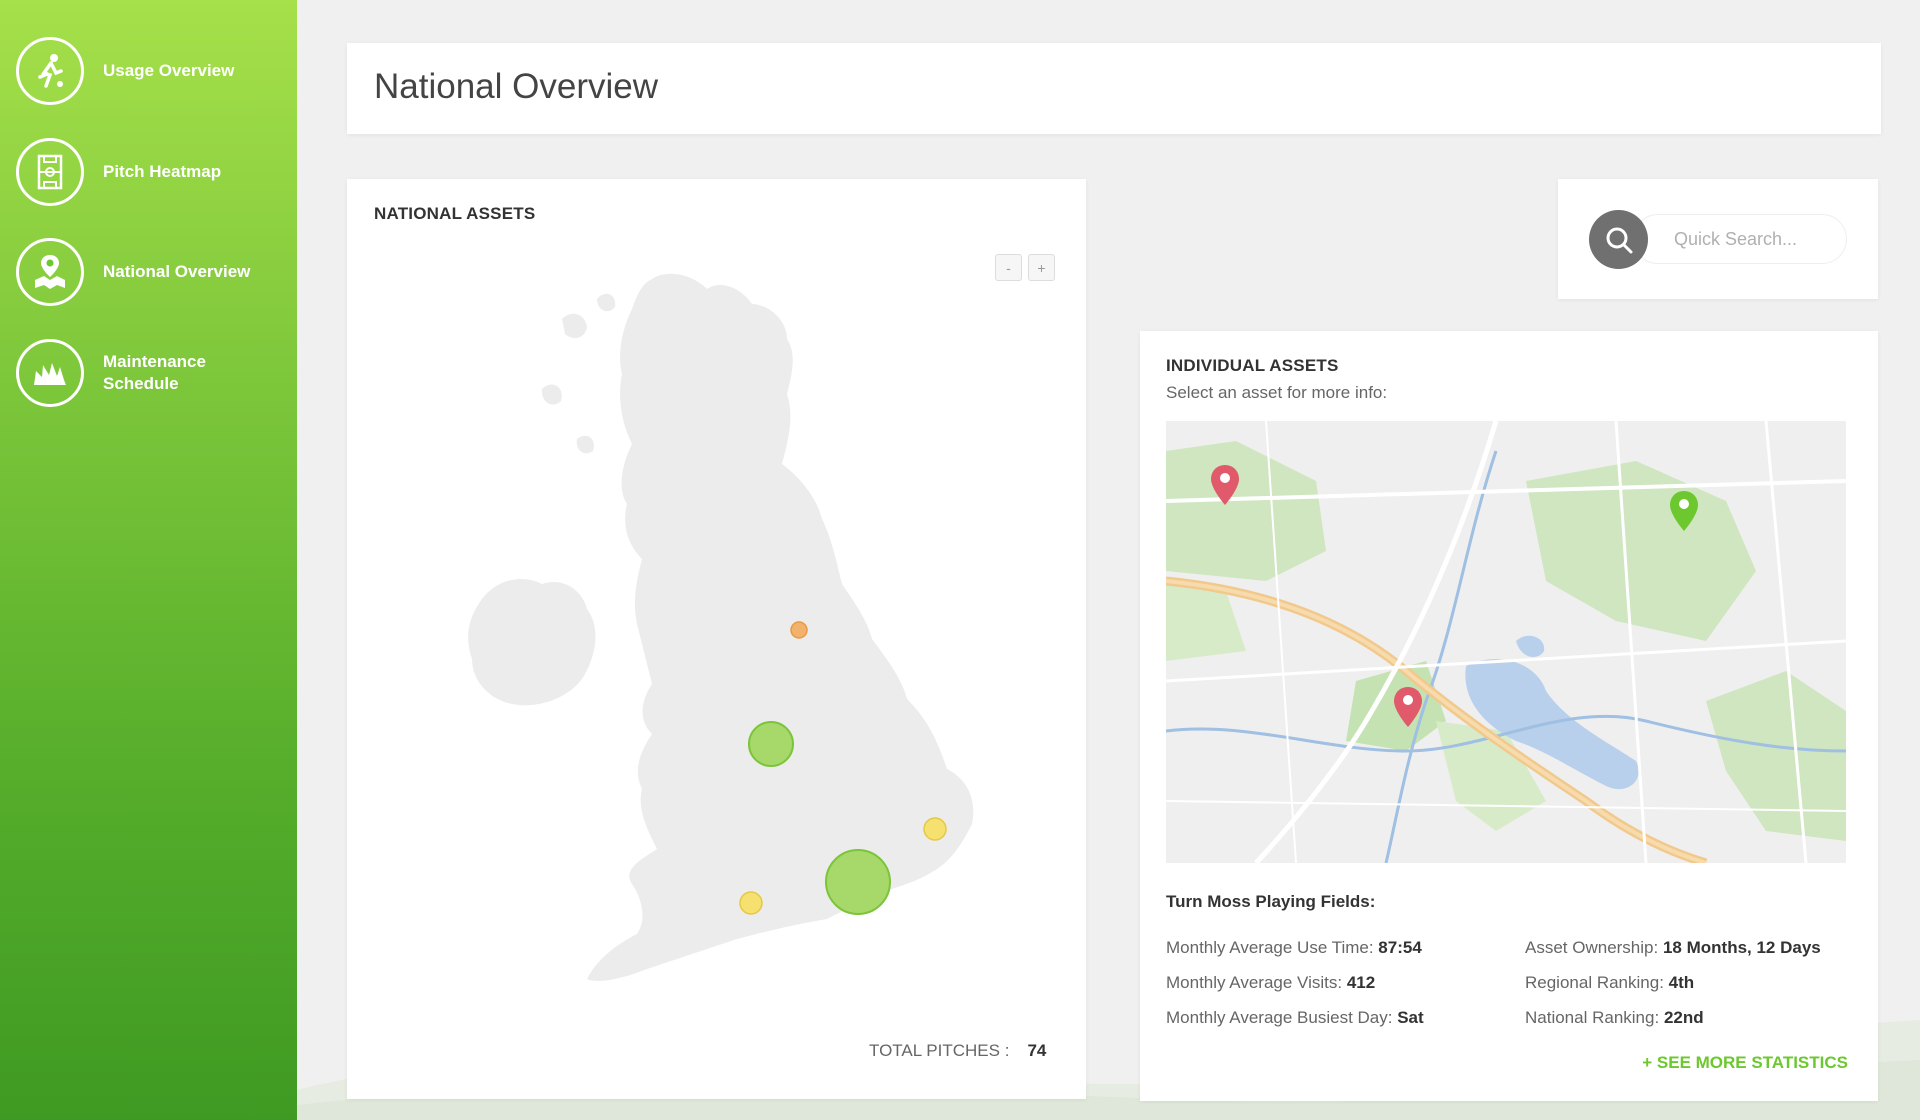 Image resolution: width=1920 pixels, height=1120 pixels. I want to click on stat-regional-ranking: Regional Ranking: 4th, so click(1609, 983).